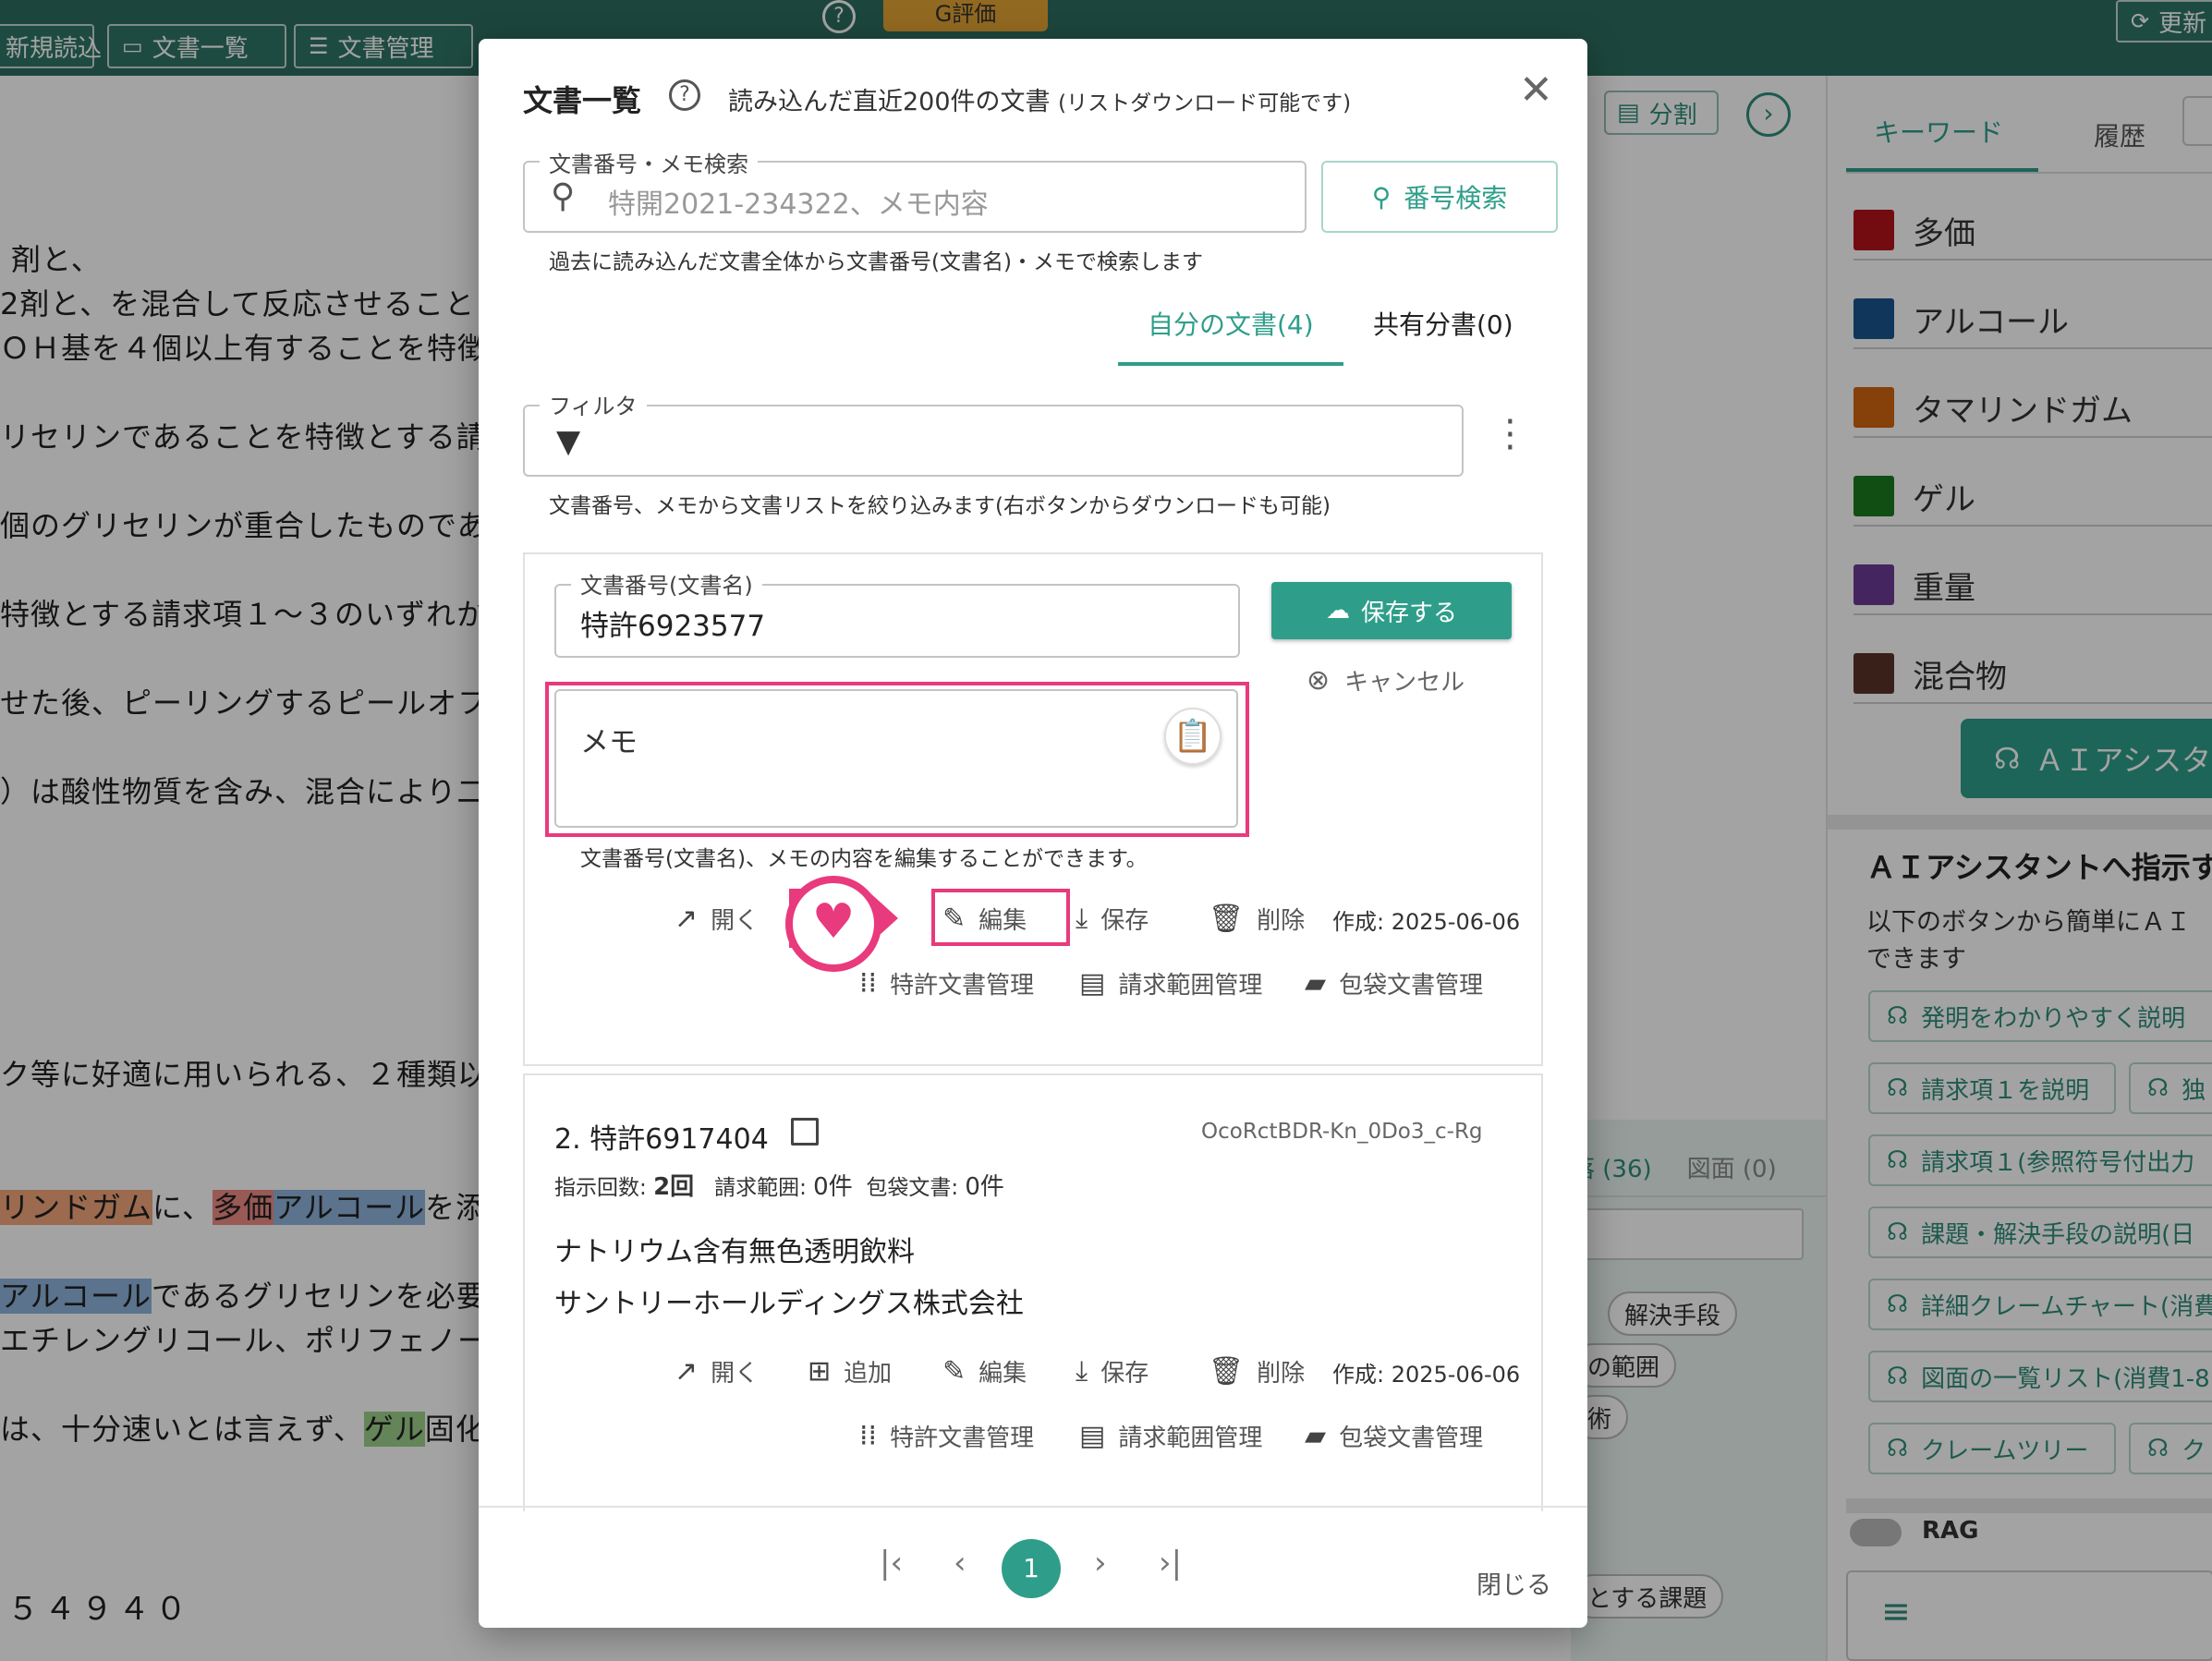 This screenshot has width=2212, height=1661. Describe the element at coordinates (1443, 323) in the screenshot. I see `tab-shared-docs: 共有分書(0)` at that location.